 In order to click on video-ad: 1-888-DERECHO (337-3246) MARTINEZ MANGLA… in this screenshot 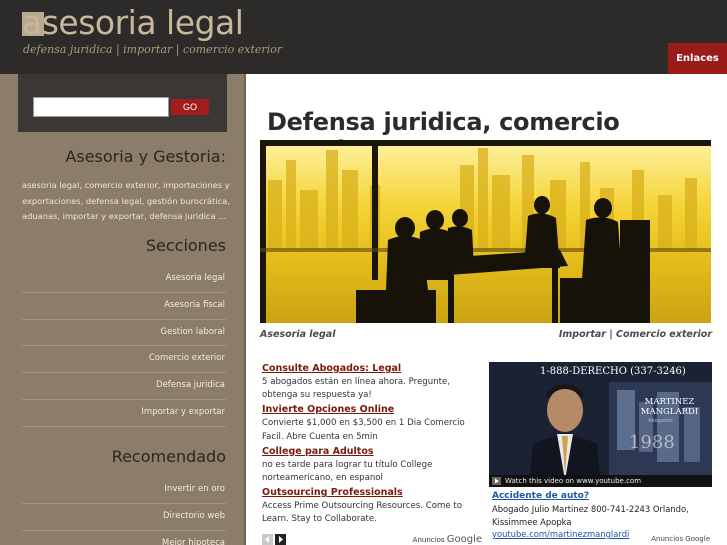, I will do `click(600, 453)`.